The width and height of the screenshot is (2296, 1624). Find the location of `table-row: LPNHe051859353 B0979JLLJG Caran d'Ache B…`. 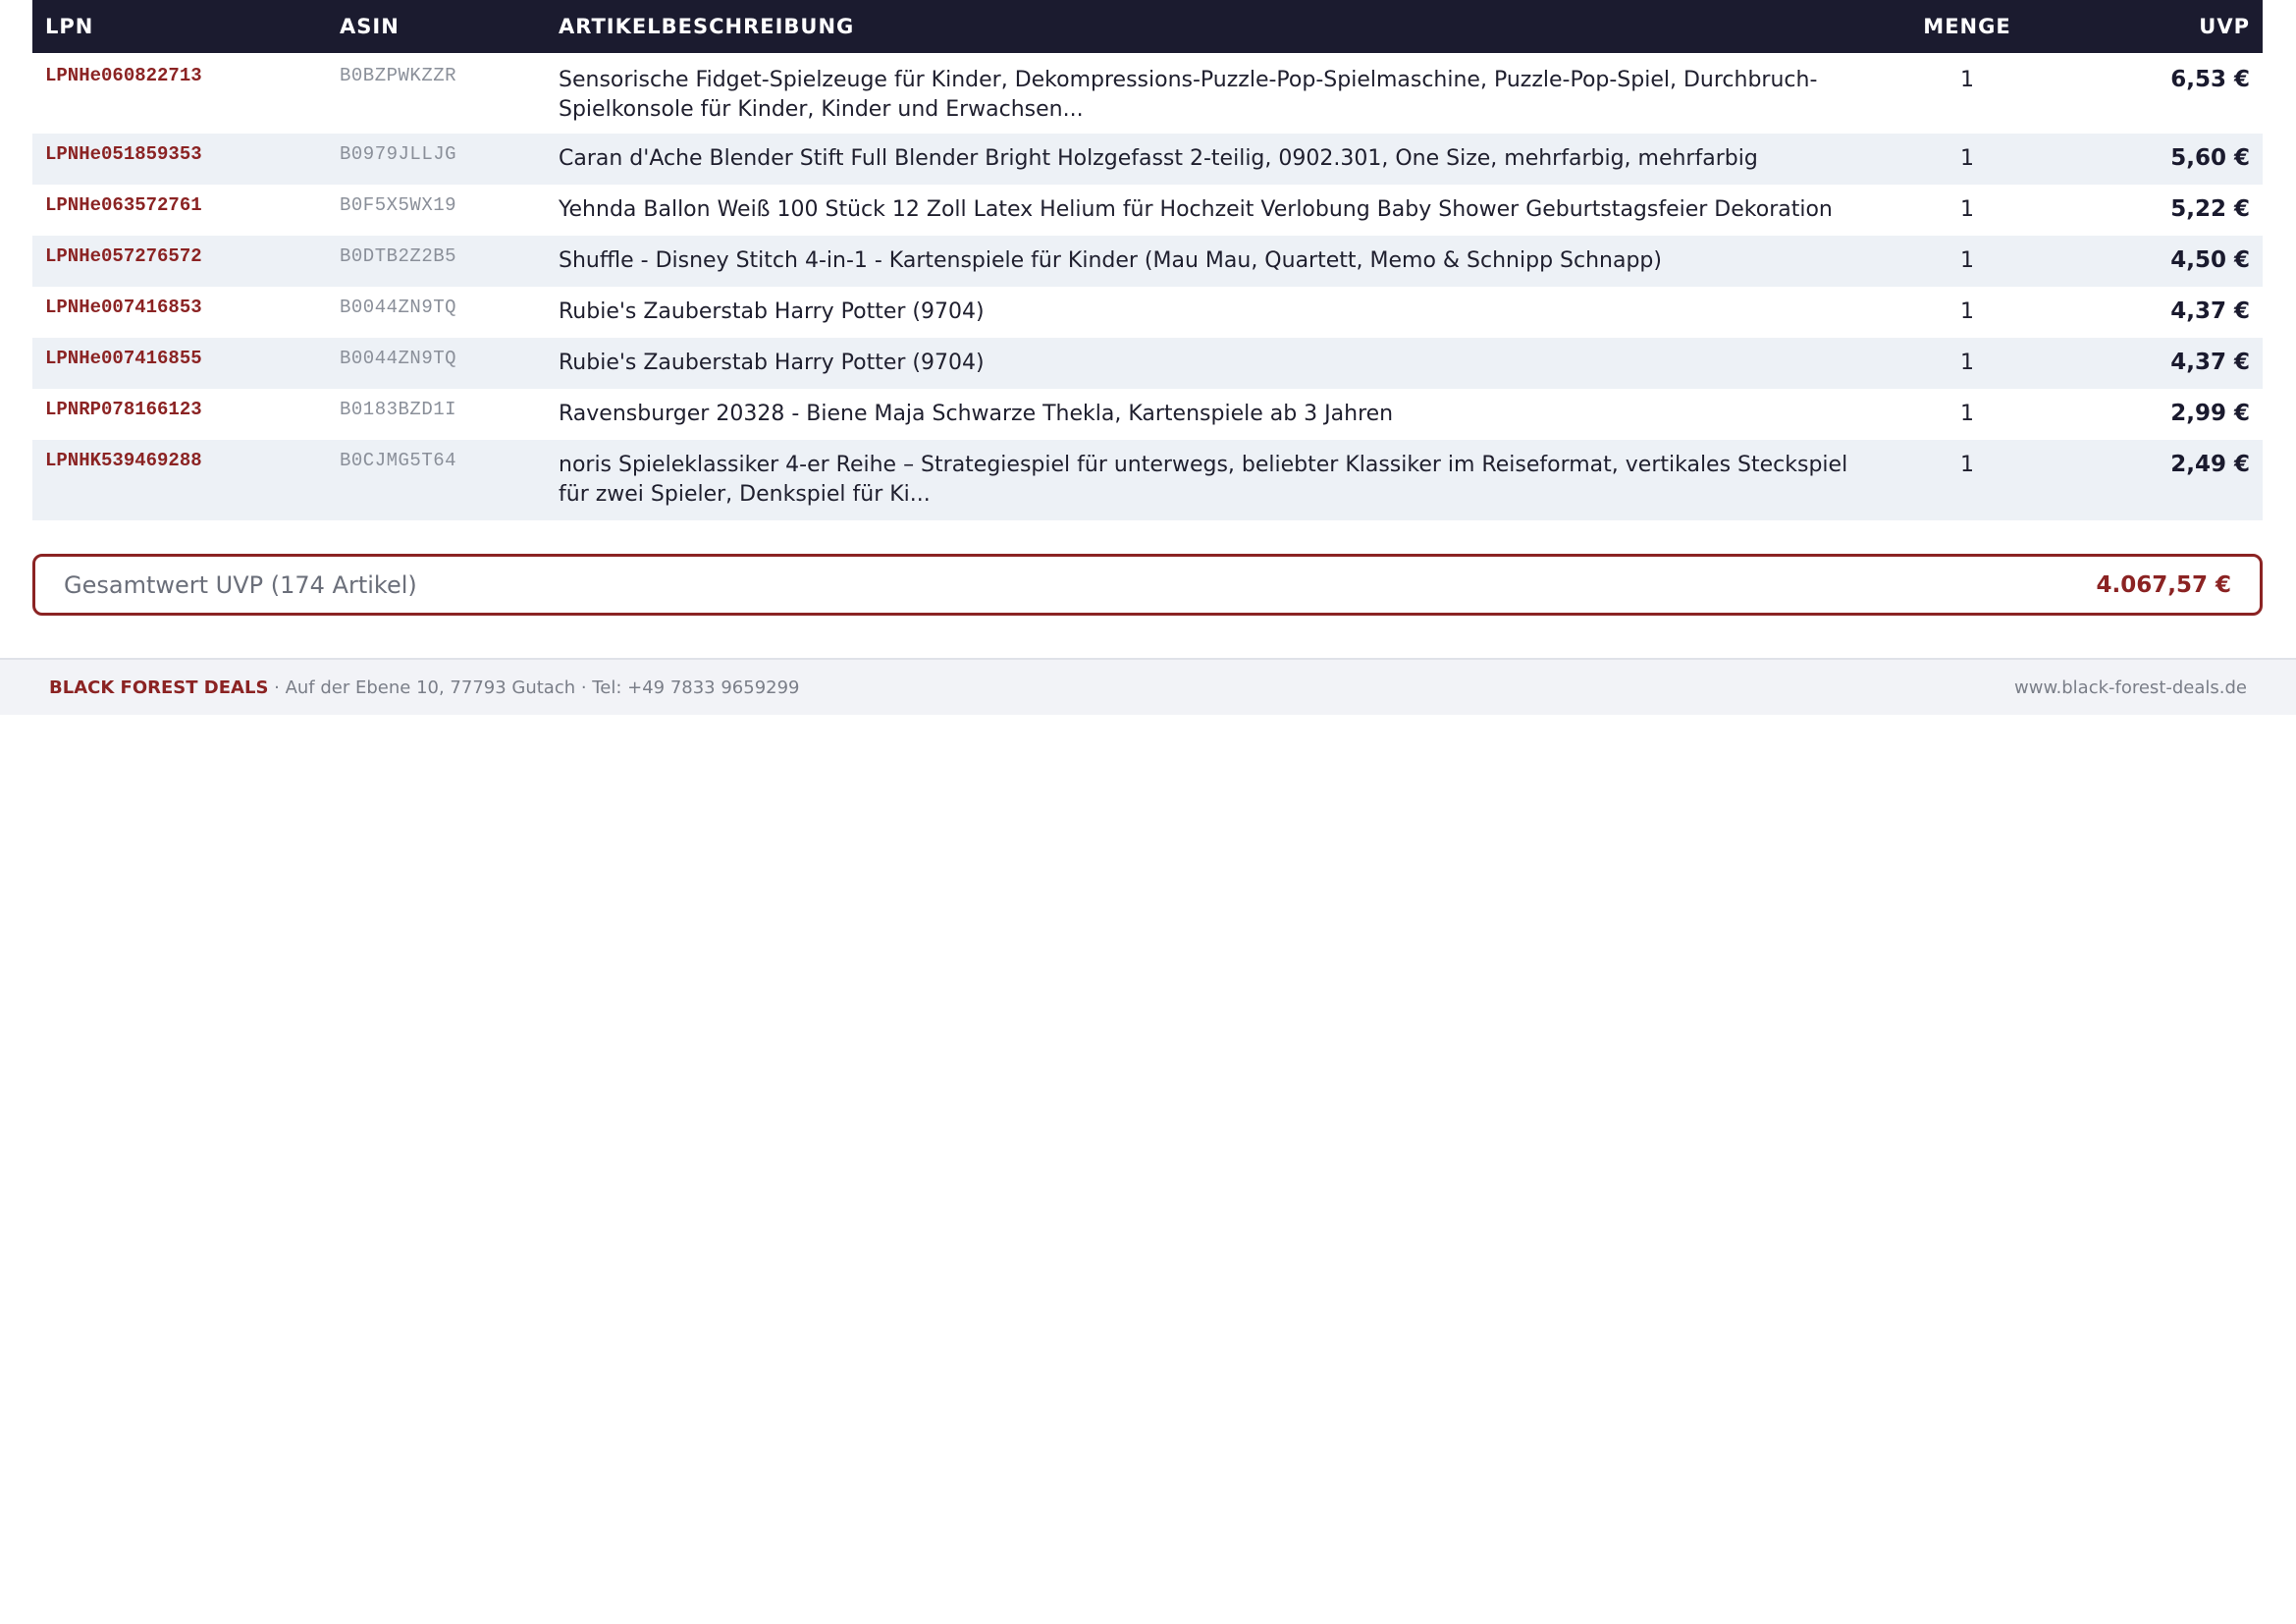

table-row: LPNHe051859353 B0979JLLJG Caran d'Ache B… is located at coordinates (1147, 159).